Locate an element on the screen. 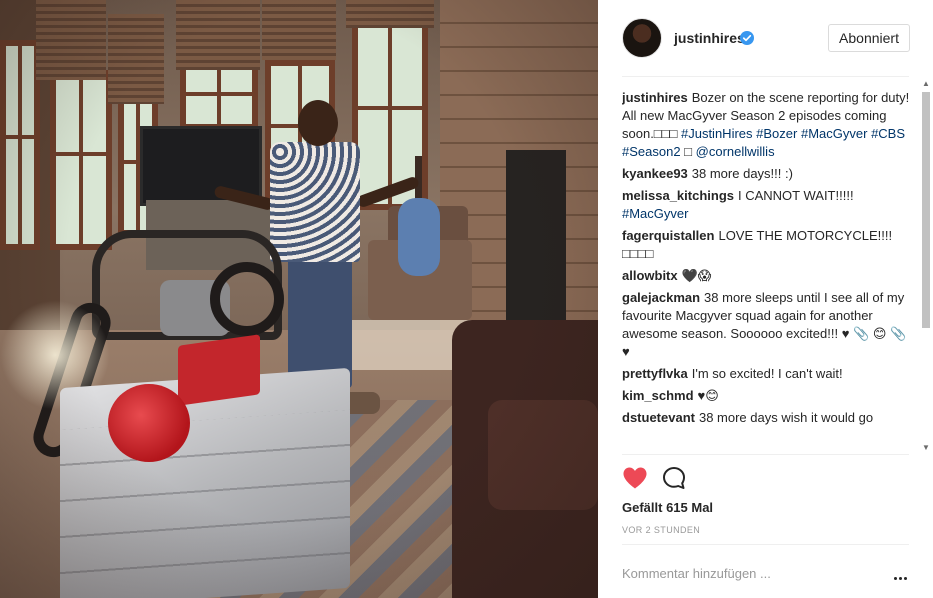  heart-icon is located at coordinates (635, 478).